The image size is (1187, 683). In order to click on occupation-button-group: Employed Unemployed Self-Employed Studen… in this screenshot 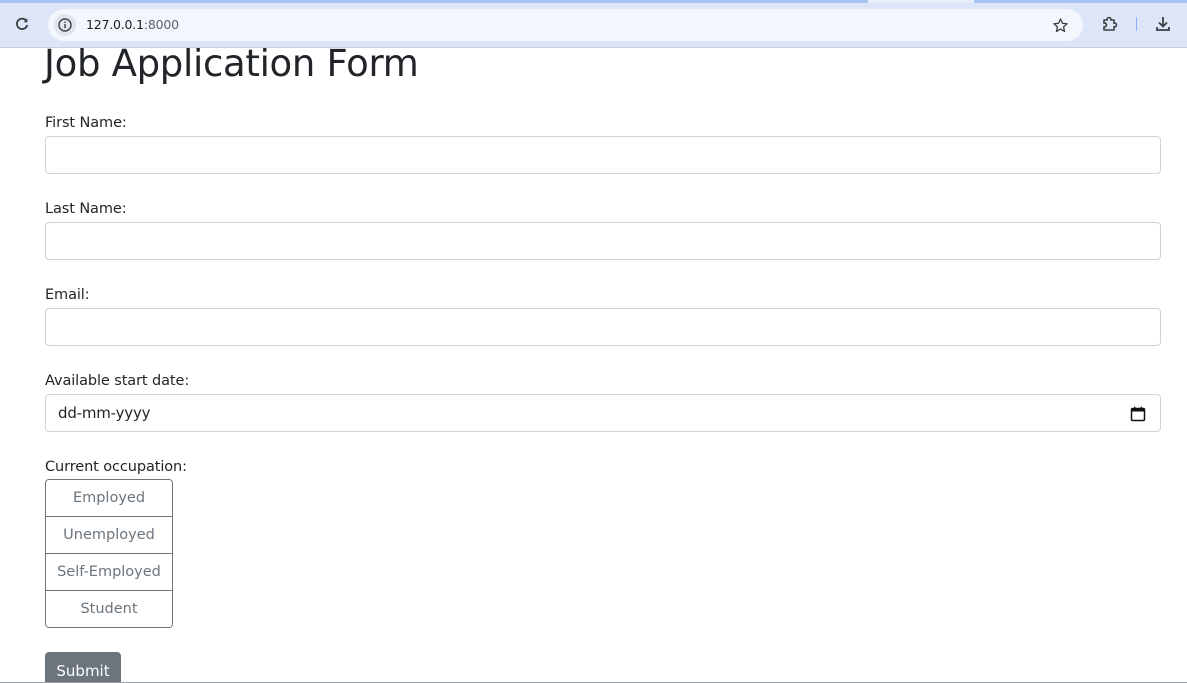, I will do `click(109, 553)`.